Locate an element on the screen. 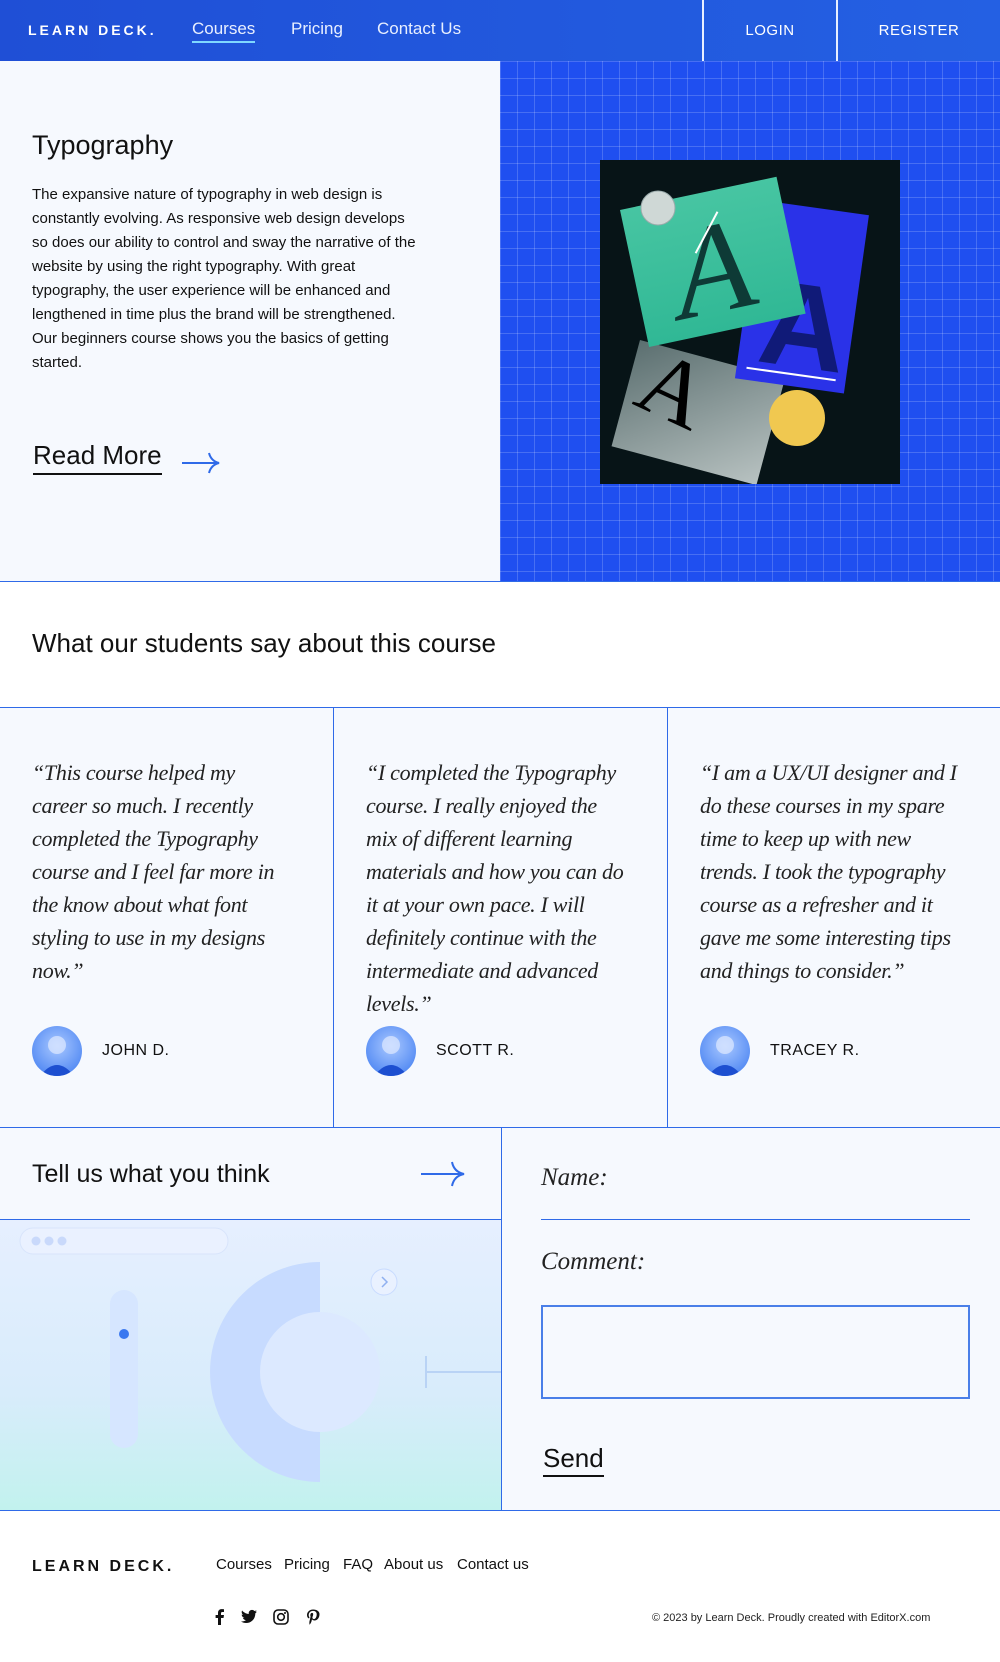 The width and height of the screenshot is (1000, 1662). footer-nav-about-us: About us is located at coordinates (413, 1564).